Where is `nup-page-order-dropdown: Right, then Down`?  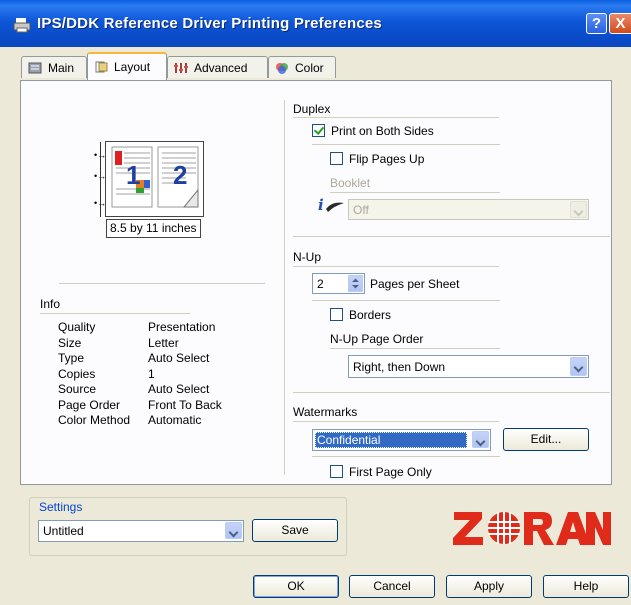 nup-page-order-dropdown: Right, then Down is located at coordinates (468, 366).